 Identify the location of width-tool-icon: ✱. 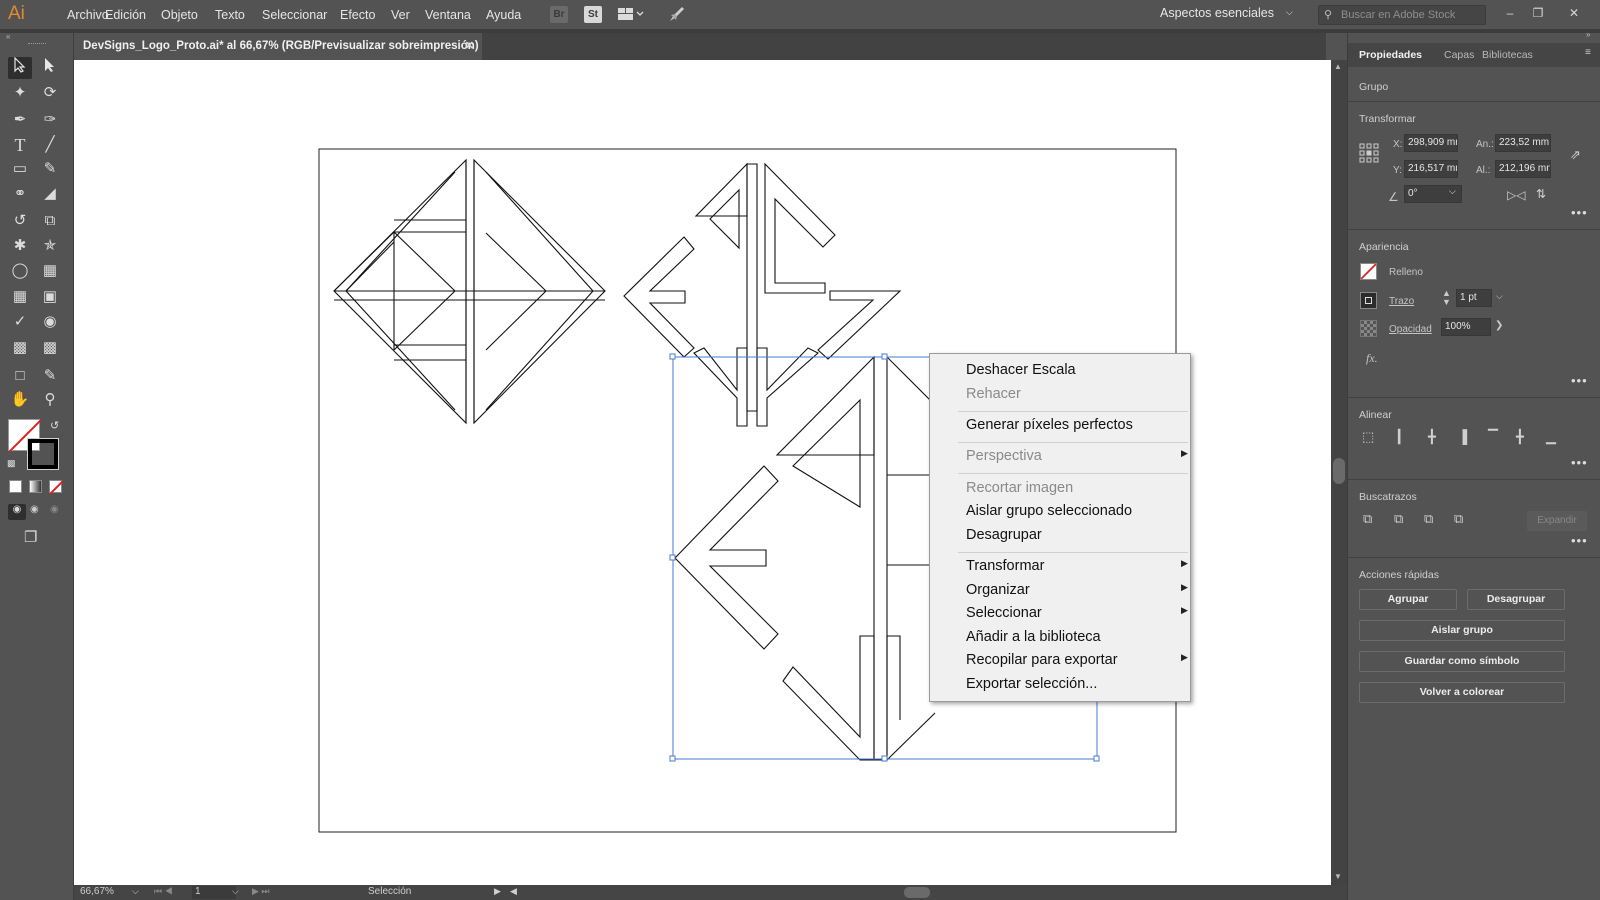
(20, 246).